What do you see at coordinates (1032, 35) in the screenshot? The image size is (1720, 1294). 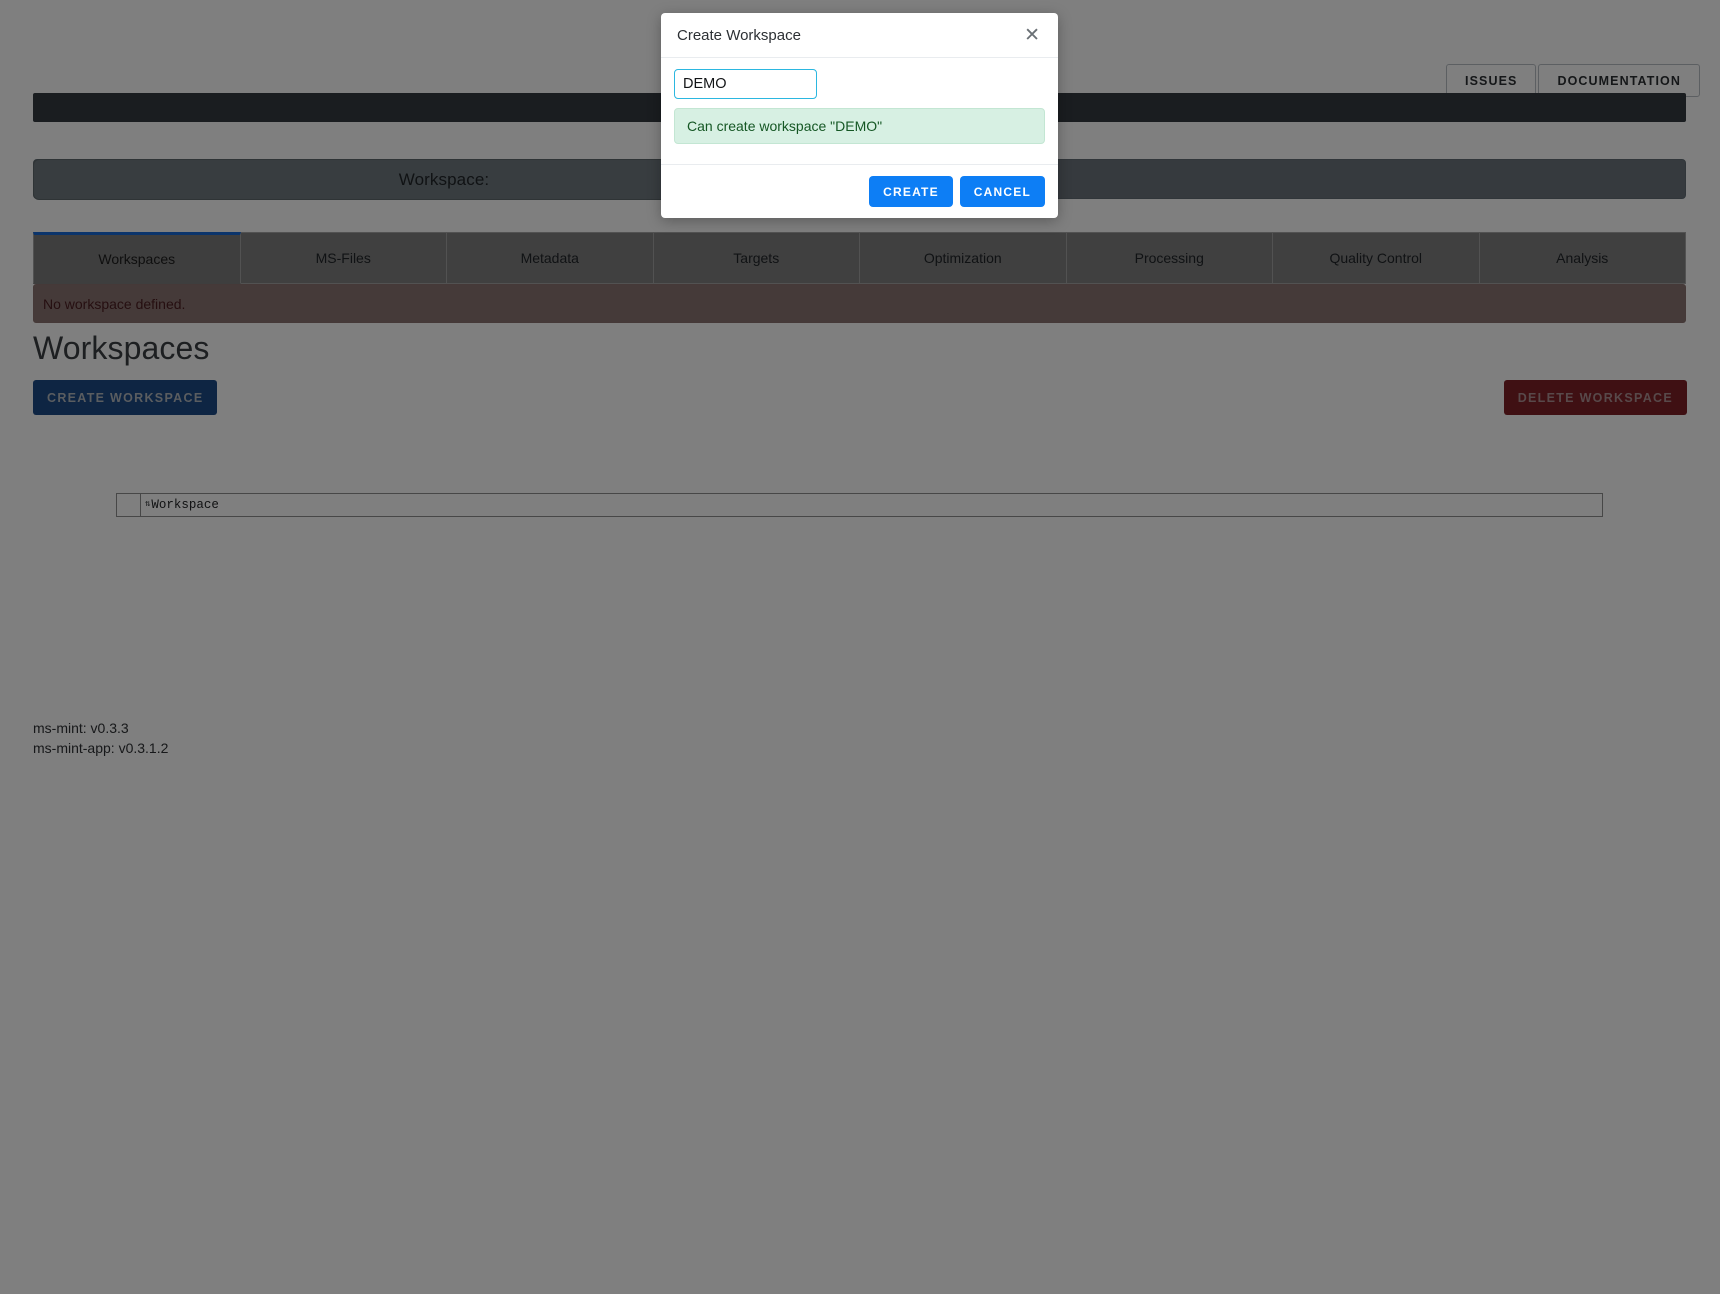 I see `close-icon: ✕` at bounding box center [1032, 35].